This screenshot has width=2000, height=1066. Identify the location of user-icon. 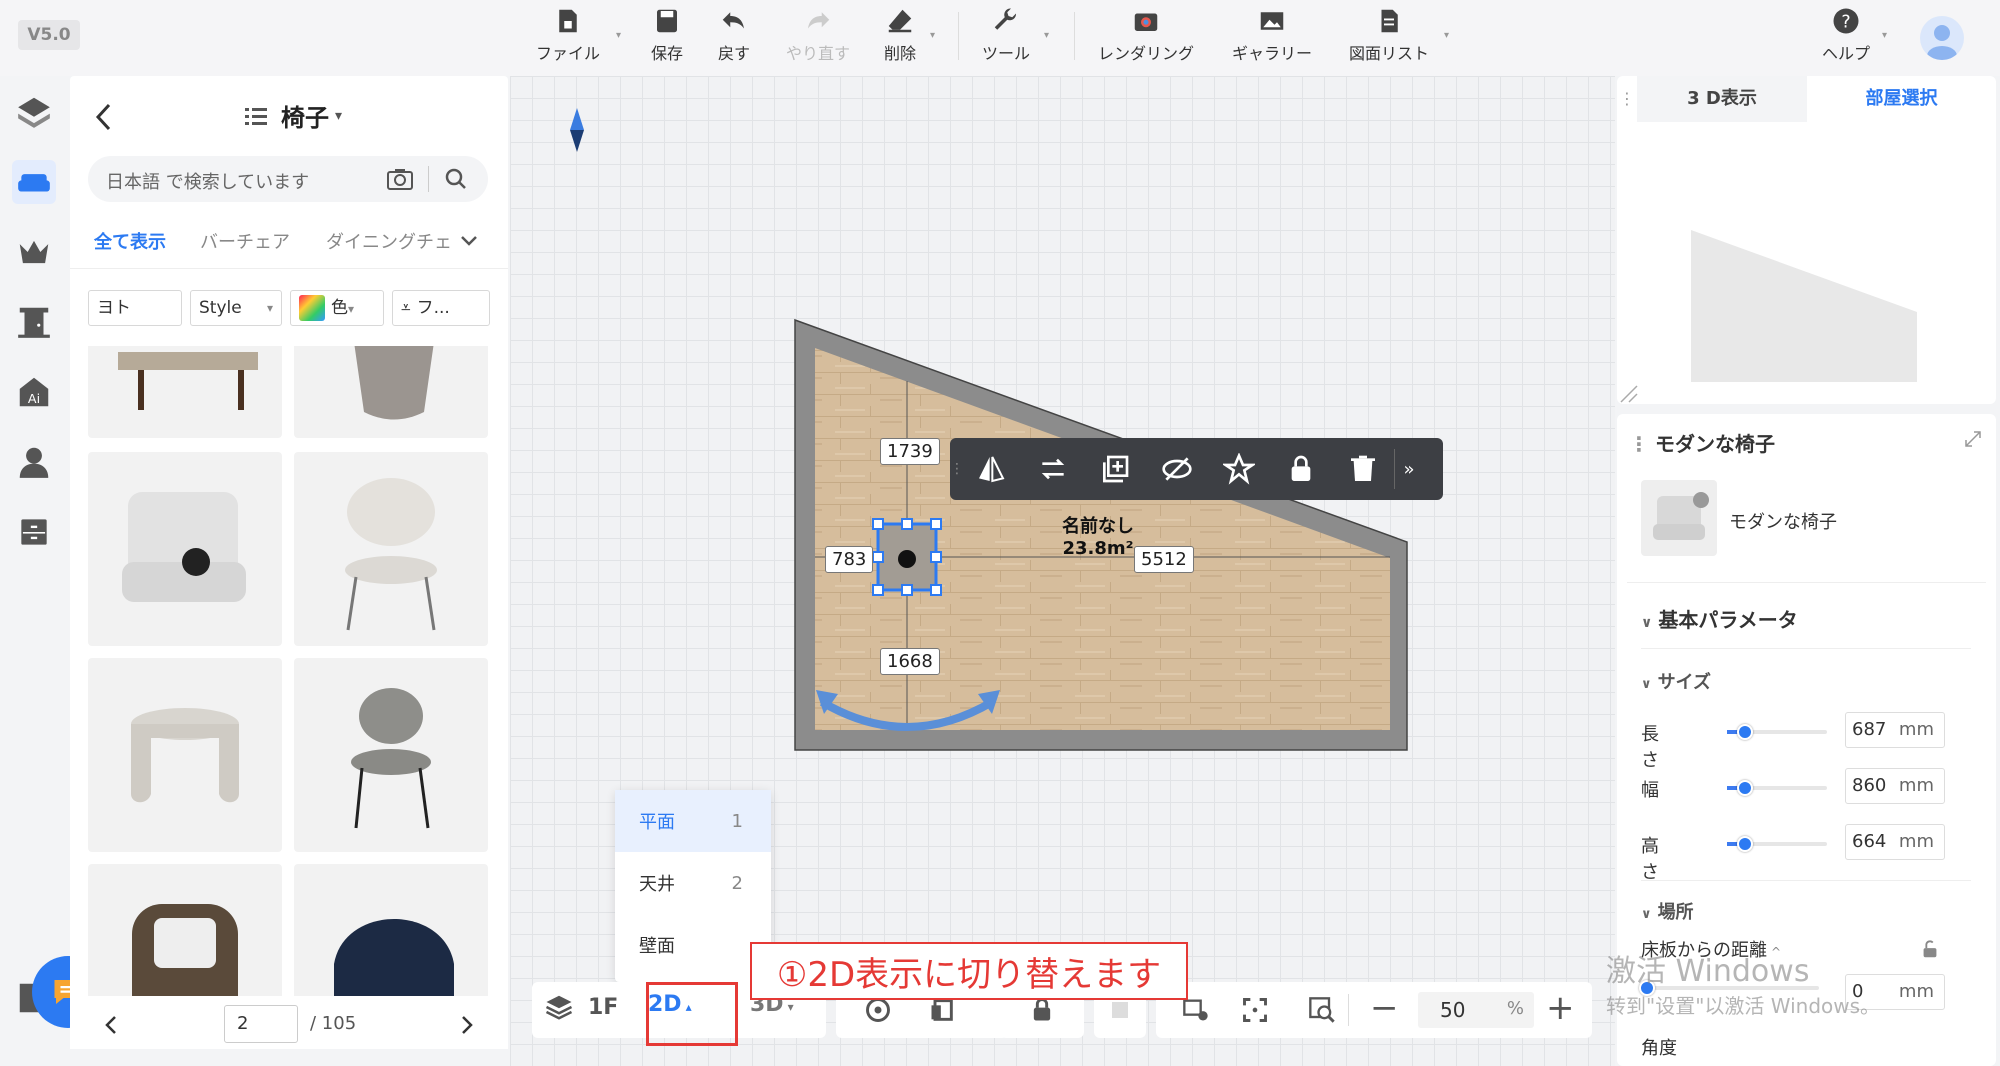
(34, 462).